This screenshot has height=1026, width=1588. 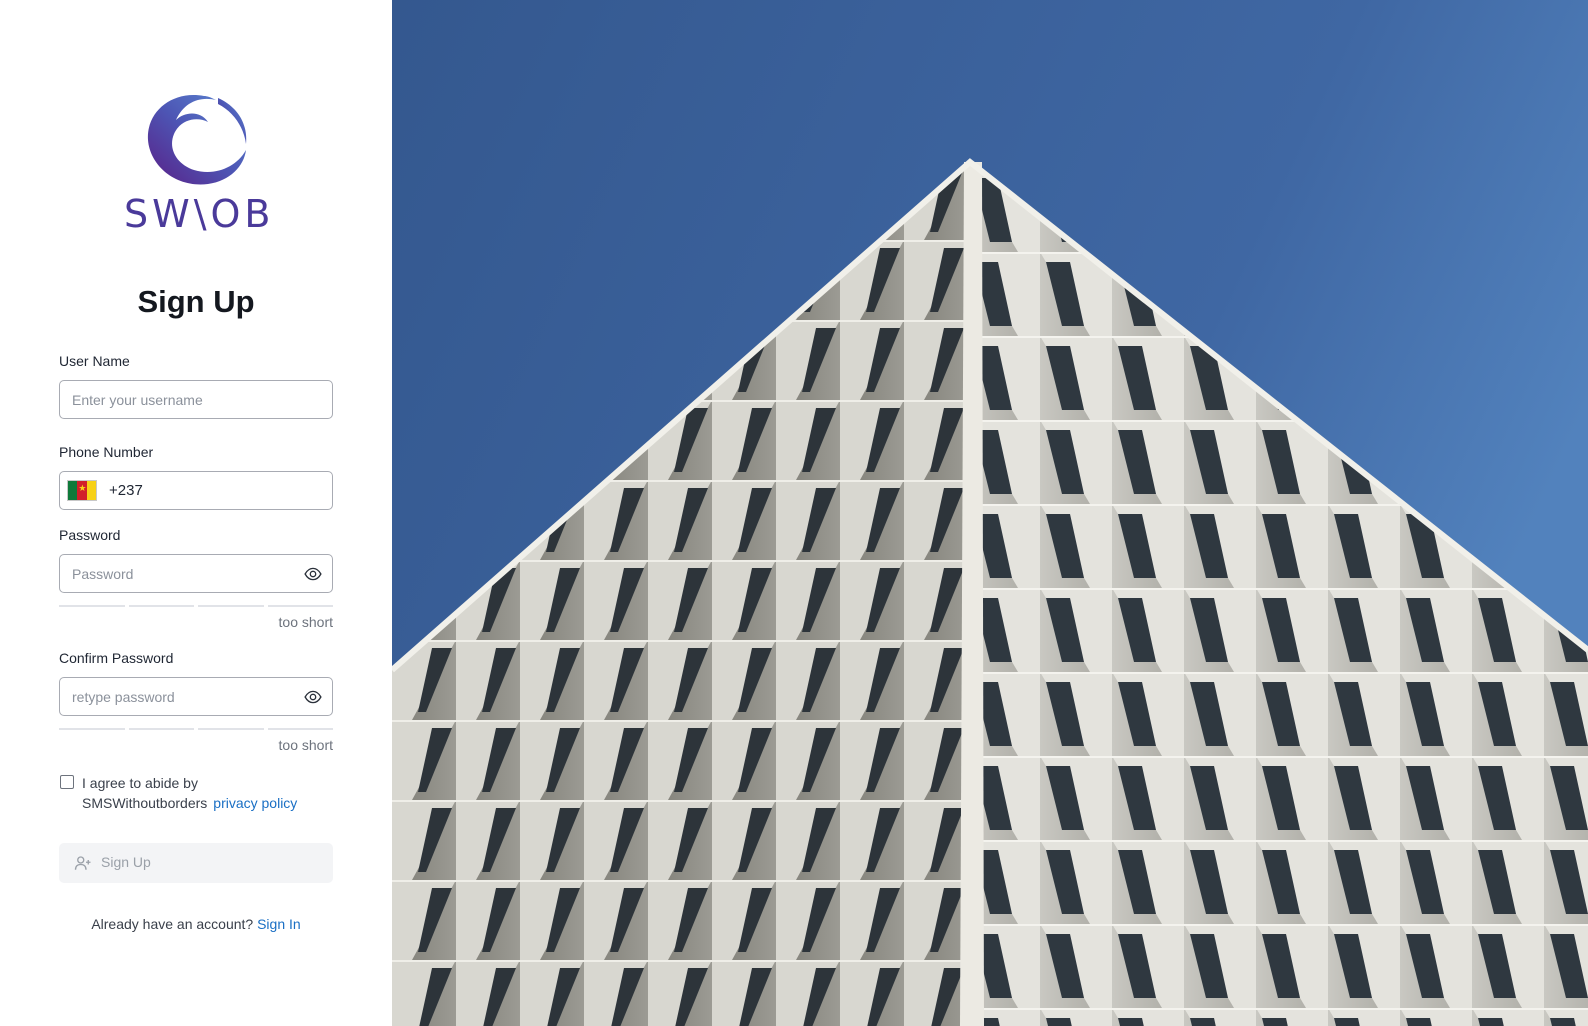 I want to click on privacy-policy-link: privacy policy, so click(x=255, y=803).